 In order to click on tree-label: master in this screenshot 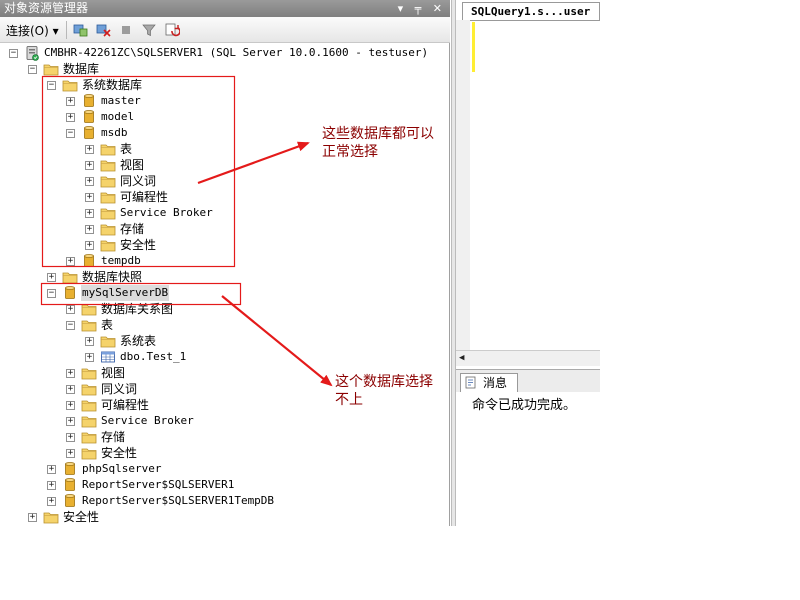, I will do `click(121, 100)`.